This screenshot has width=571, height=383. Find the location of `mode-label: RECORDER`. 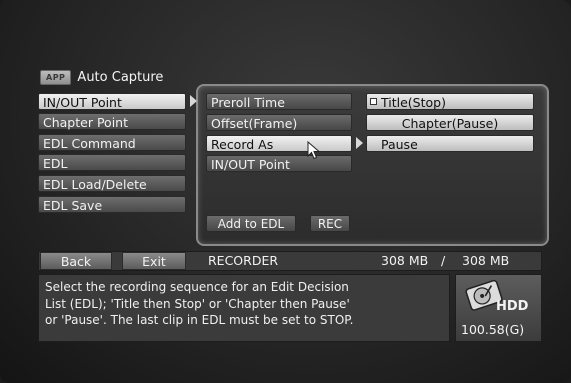

mode-label: RECORDER is located at coordinates (243, 260).